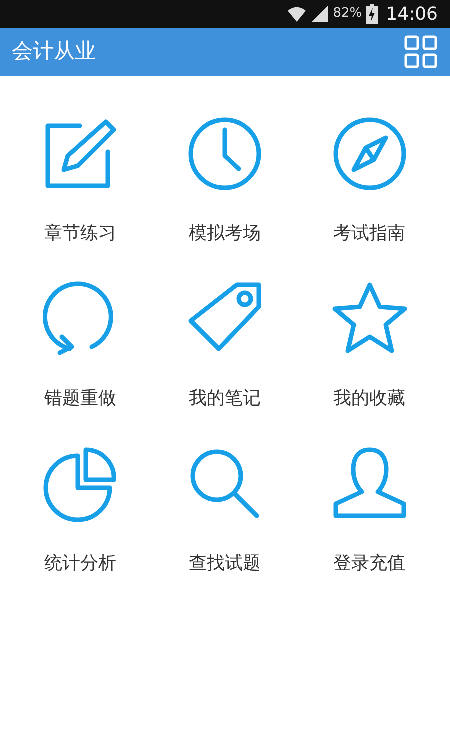 The width and height of the screenshot is (450, 750). Describe the element at coordinates (224, 563) in the screenshot. I see `menu-label: 查找试题` at that location.